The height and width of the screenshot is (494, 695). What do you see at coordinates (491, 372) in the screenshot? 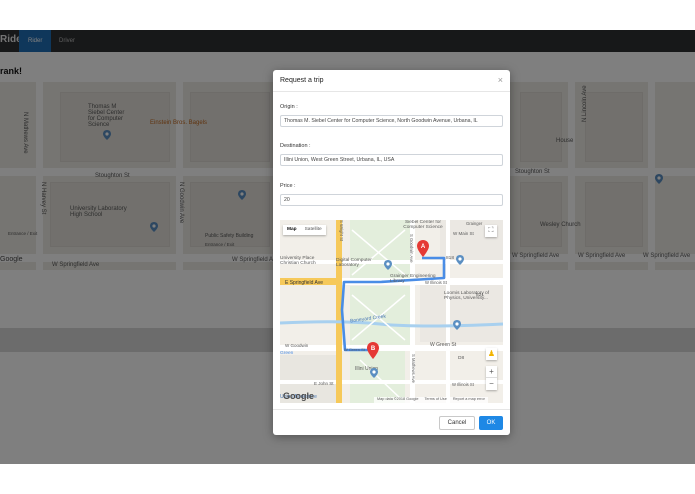
I see `zoom-in-button: +` at bounding box center [491, 372].